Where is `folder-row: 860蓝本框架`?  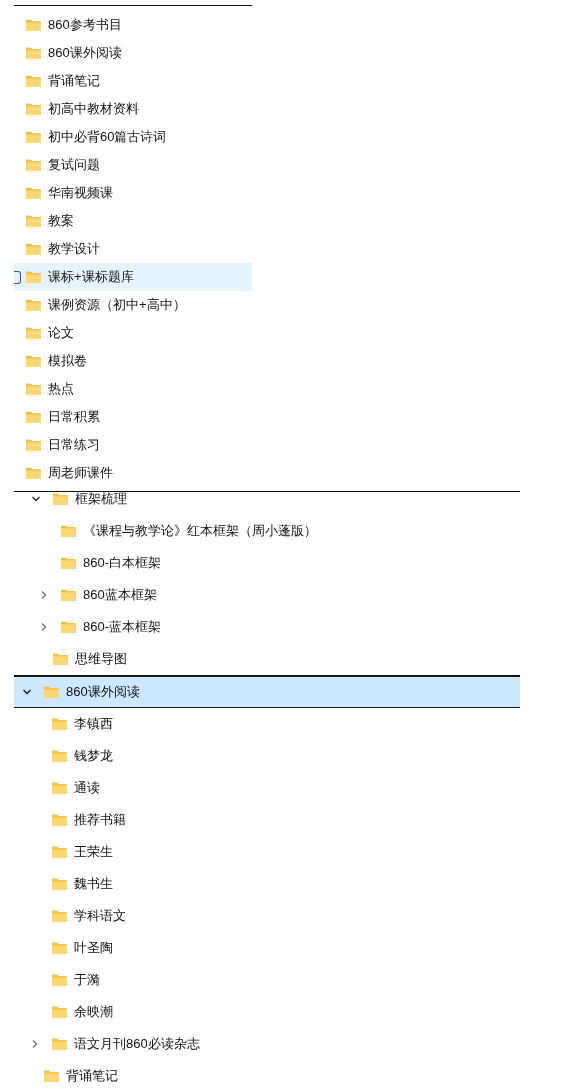
folder-row: 860蓝本框架 is located at coordinates (274, 595).